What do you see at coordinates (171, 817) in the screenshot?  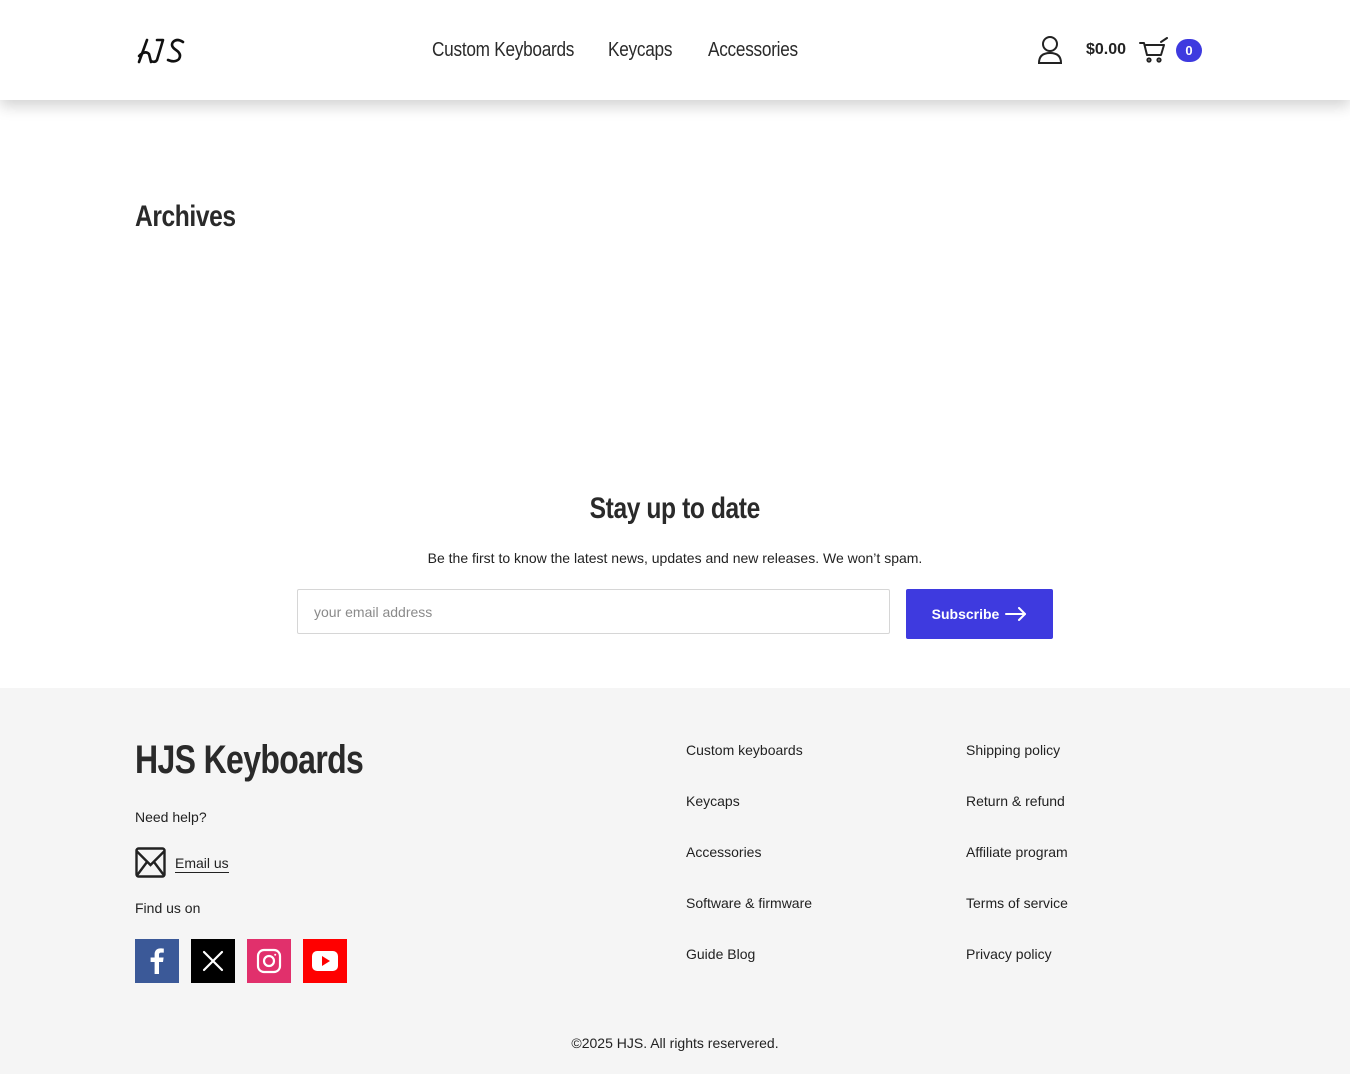 I see `need-help-label: Need help?` at bounding box center [171, 817].